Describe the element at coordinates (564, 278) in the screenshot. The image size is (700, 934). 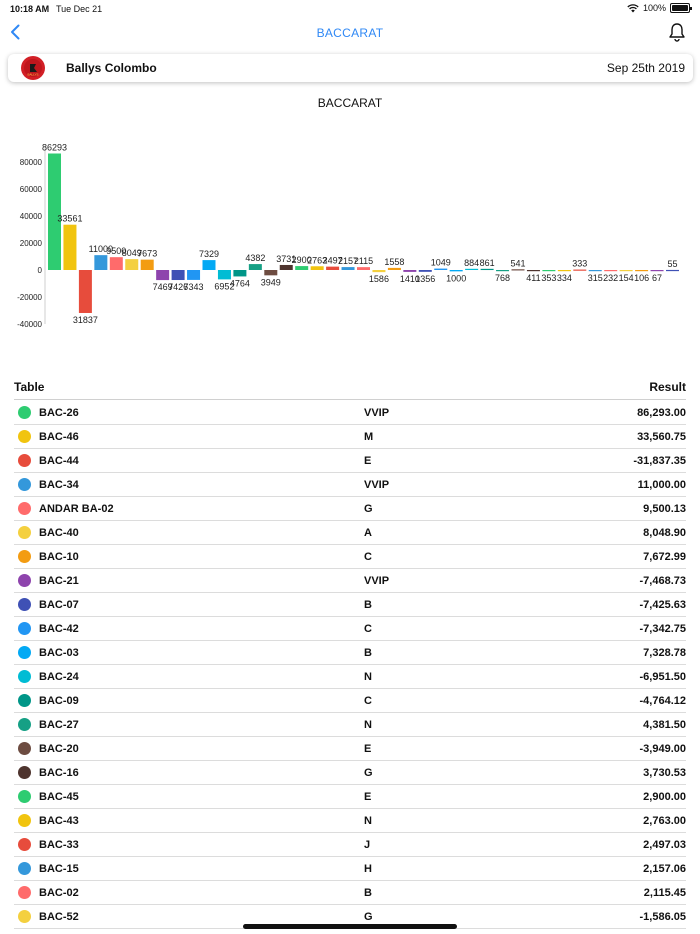
I see `bar-data-label: 334` at that location.